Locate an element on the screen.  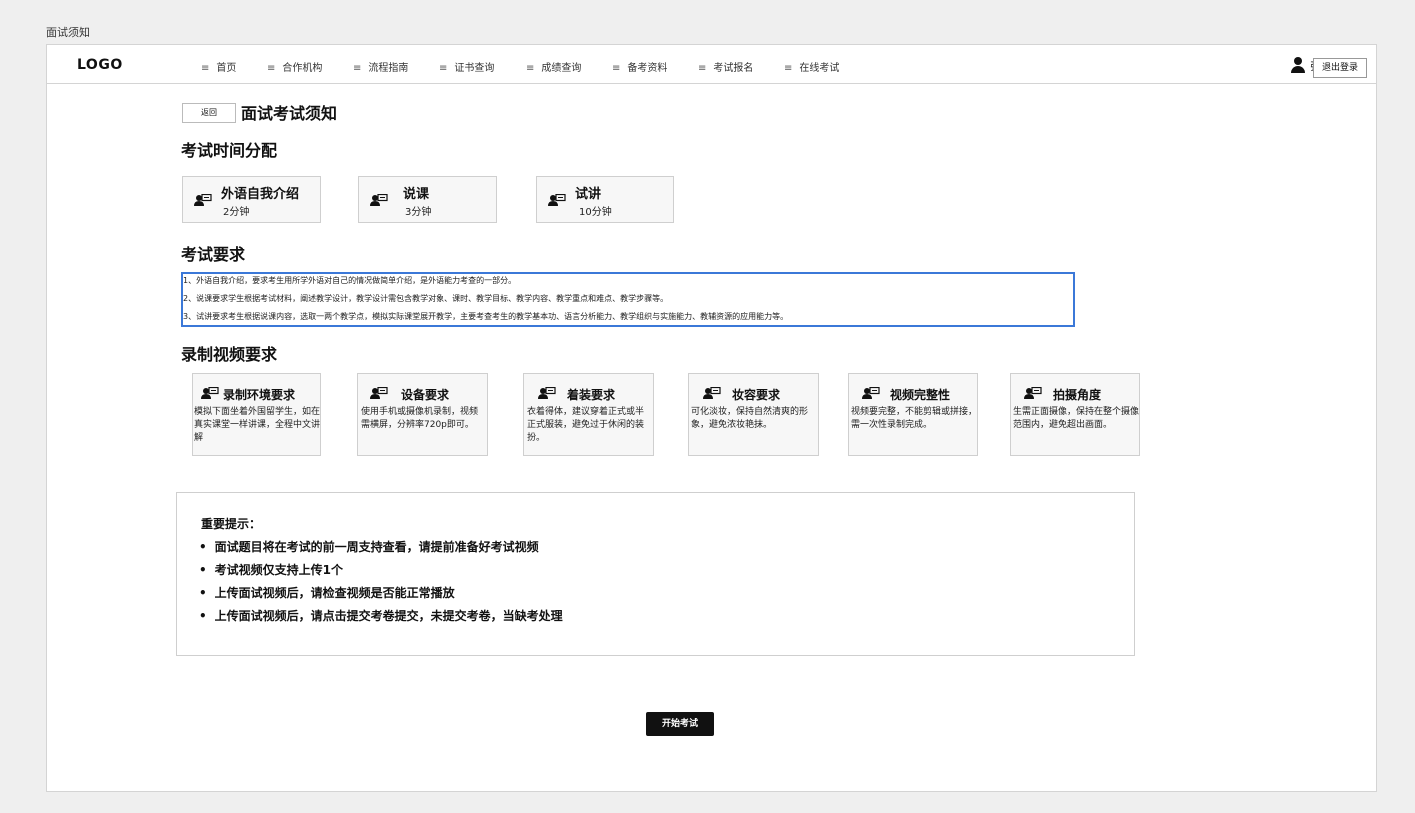
nav-item-label: 证书查询 is located at coordinates (474, 68).